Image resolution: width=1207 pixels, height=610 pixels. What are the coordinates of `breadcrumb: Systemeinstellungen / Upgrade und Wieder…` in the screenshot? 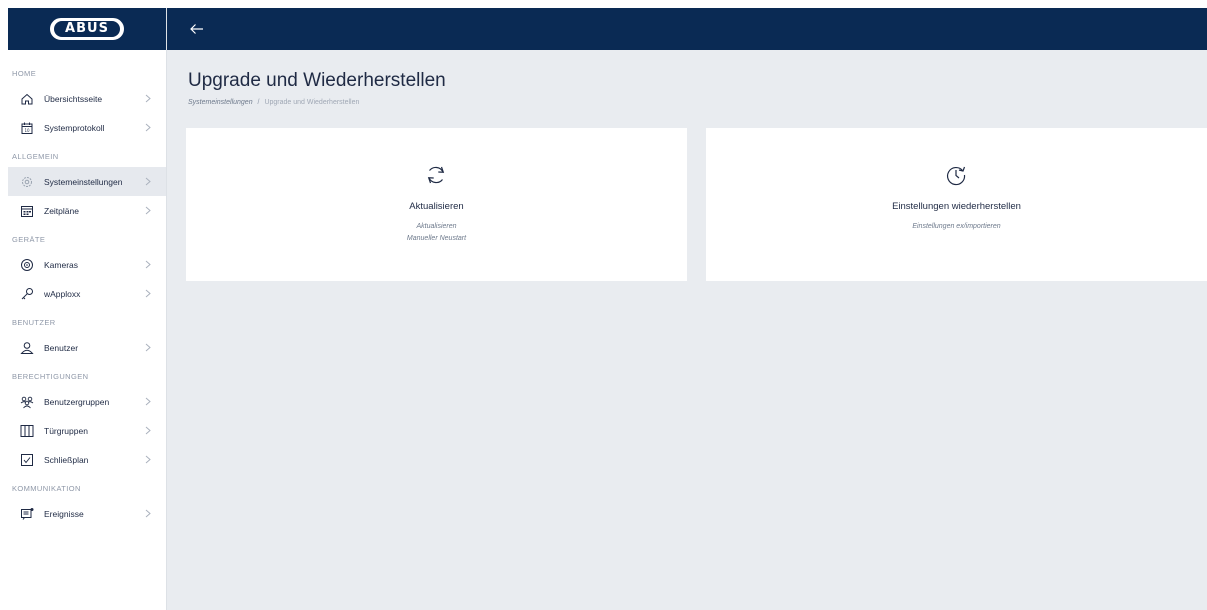 It's located at (273, 102).